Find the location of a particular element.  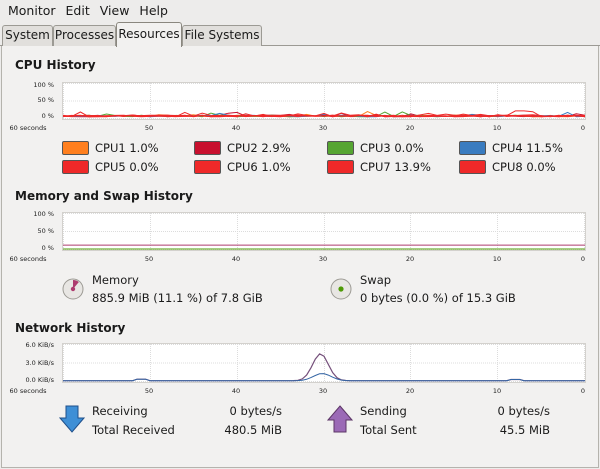

cpu4-color-swatch is located at coordinates (472, 148).